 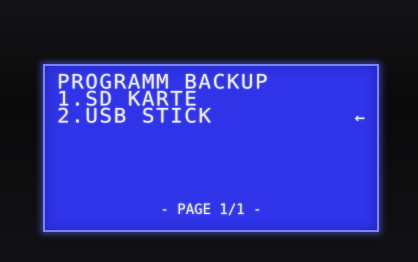 What do you see at coordinates (359, 118) in the screenshot?
I see `selection-arrow-icon: ←` at bounding box center [359, 118].